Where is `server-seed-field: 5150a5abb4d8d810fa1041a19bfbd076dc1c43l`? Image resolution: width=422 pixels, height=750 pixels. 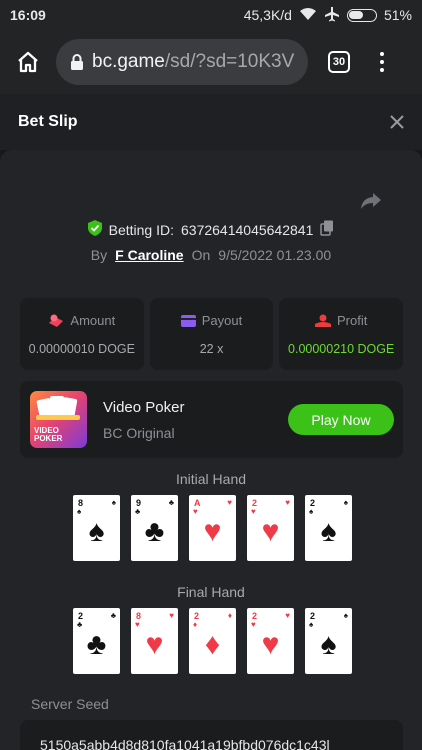
server-seed-field: 5150a5abb4d8d810fa1041a19bfbd076dc1c43l is located at coordinates (211, 735).